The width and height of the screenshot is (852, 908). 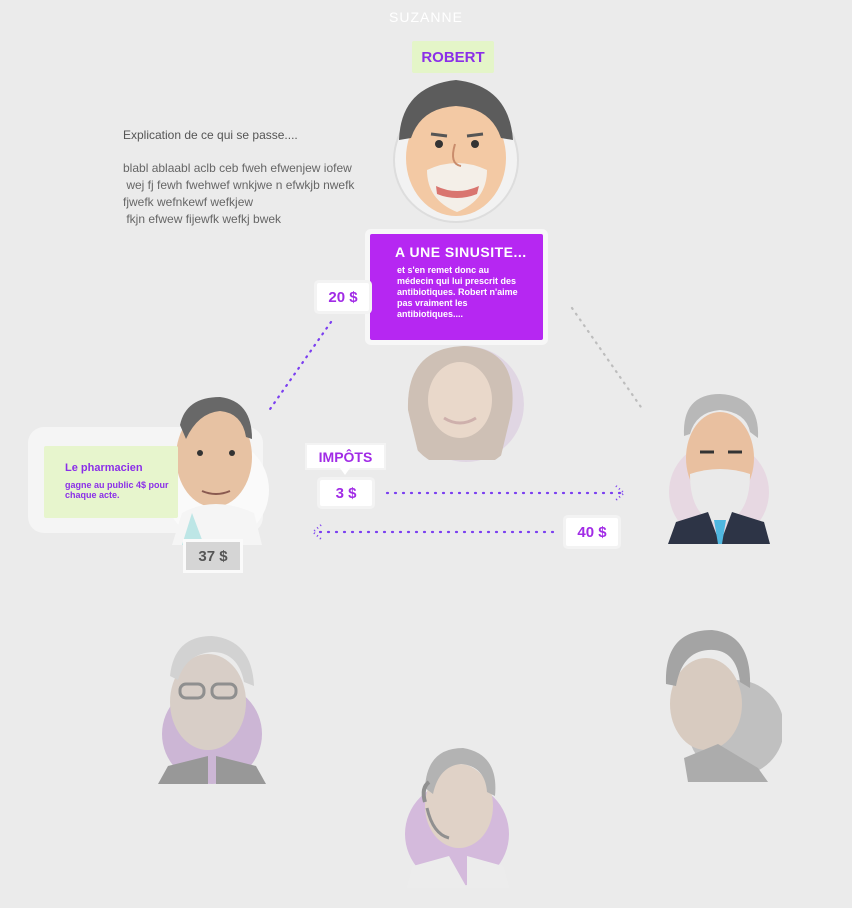 I want to click on doctor-avatar, so click(x=462, y=405).